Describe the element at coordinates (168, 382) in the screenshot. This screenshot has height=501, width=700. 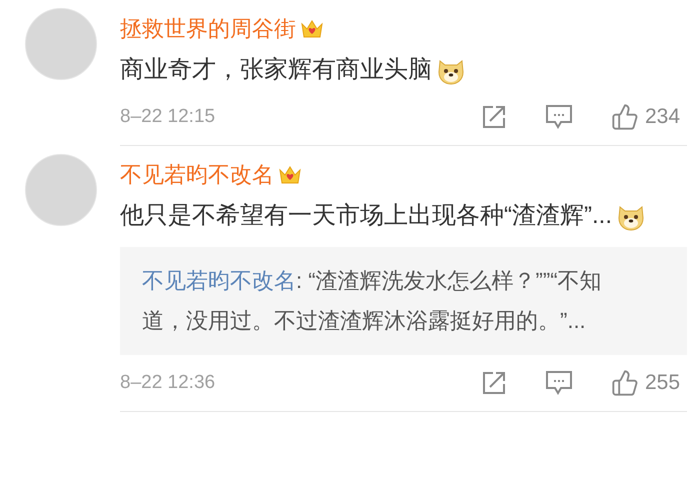
I see `comment-time: 8–22 12:36` at that location.